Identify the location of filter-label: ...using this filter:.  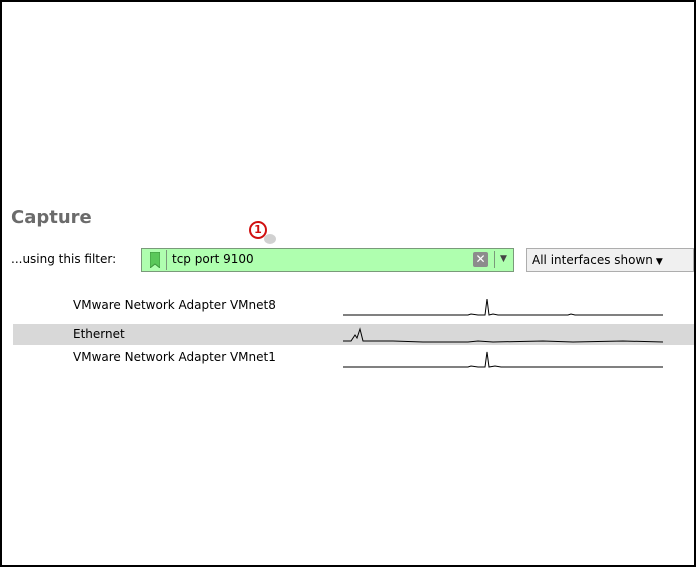
(64, 259).